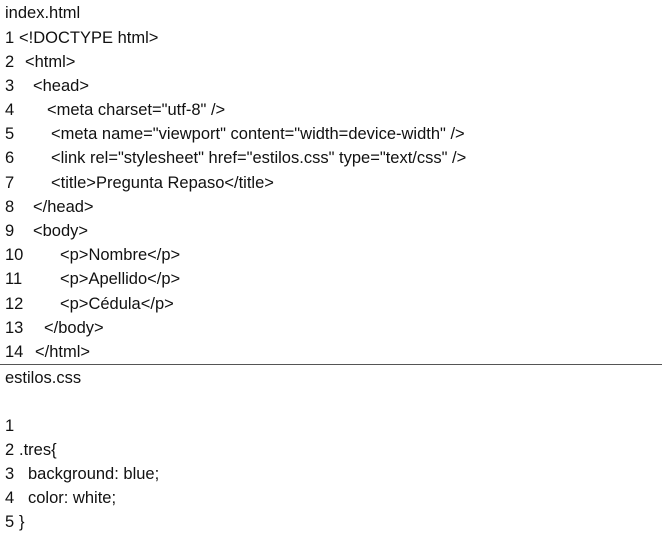  Describe the element at coordinates (61, 86) in the screenshot. I see `line-text: <head>` at that location.